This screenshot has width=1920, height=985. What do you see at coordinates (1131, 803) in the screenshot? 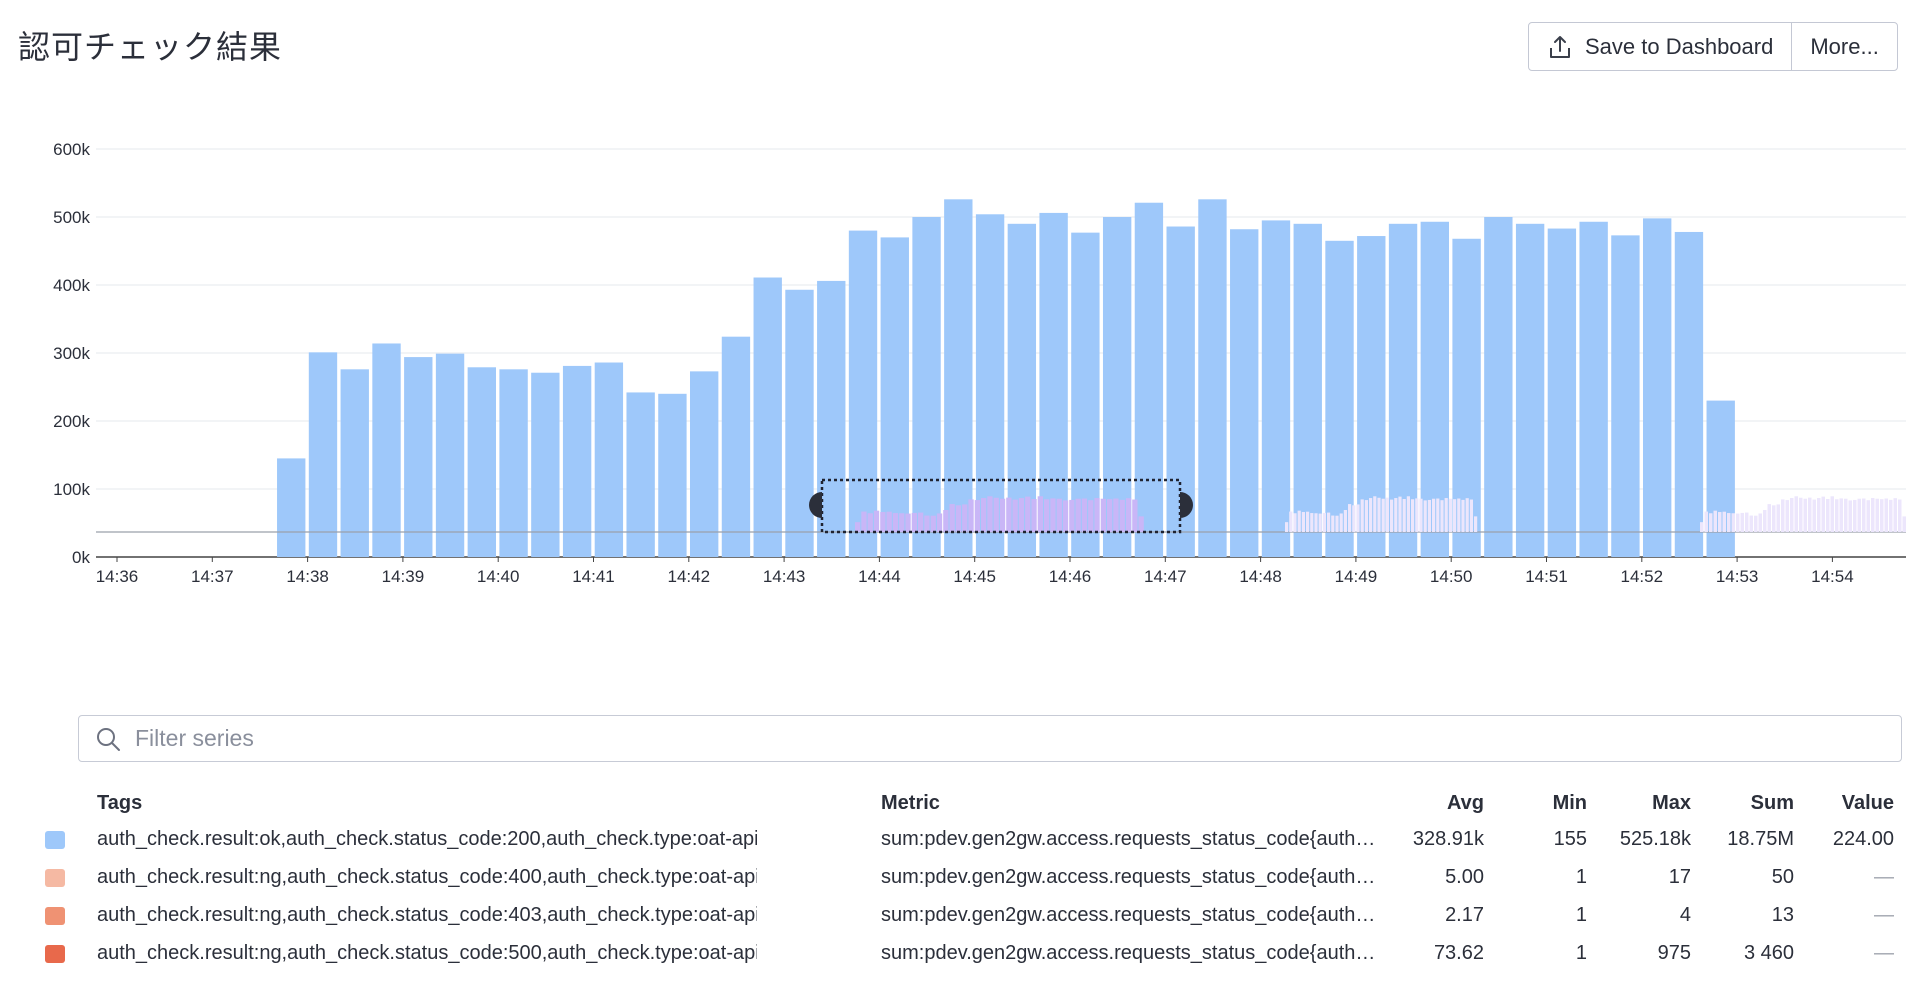
I see `header-metric: Metric` at bounding box center [1131, 803].